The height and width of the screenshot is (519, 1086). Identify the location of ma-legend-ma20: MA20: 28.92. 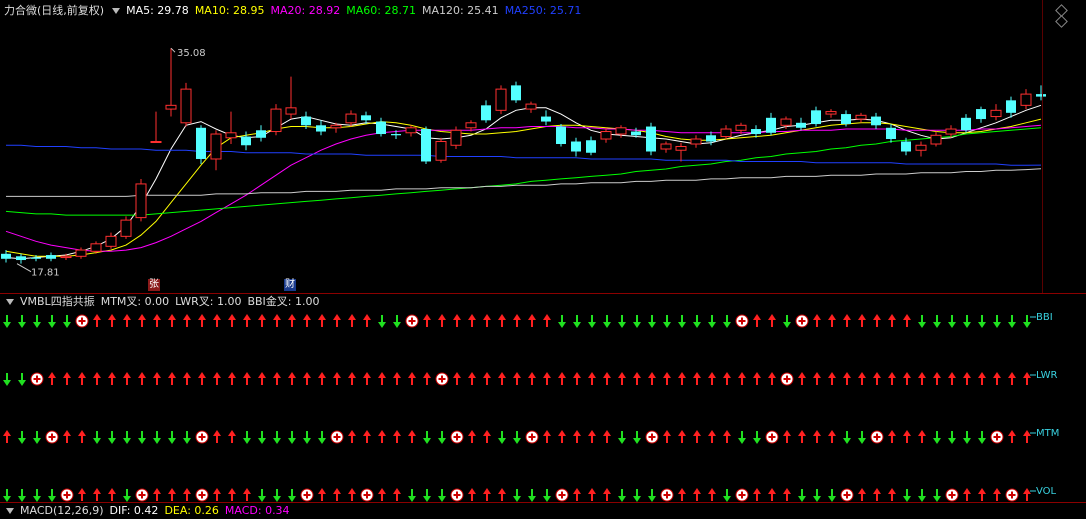
(305, 10).